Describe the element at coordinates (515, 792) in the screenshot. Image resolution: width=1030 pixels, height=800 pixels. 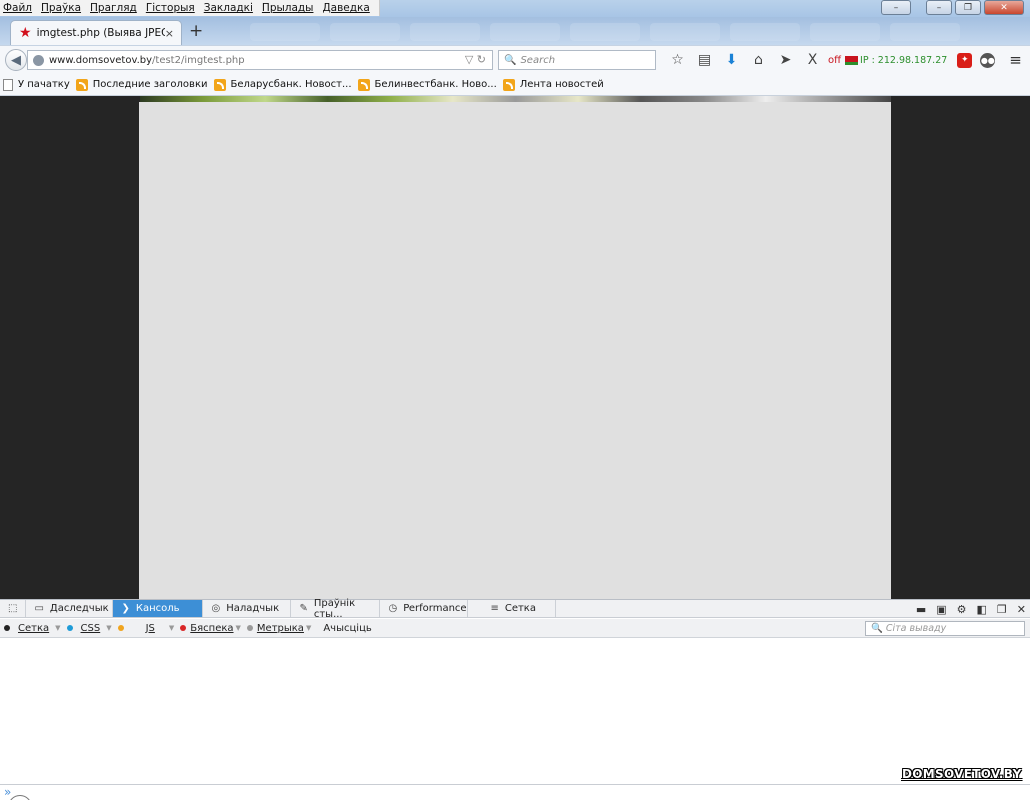
I see `console-input: »` at that location.